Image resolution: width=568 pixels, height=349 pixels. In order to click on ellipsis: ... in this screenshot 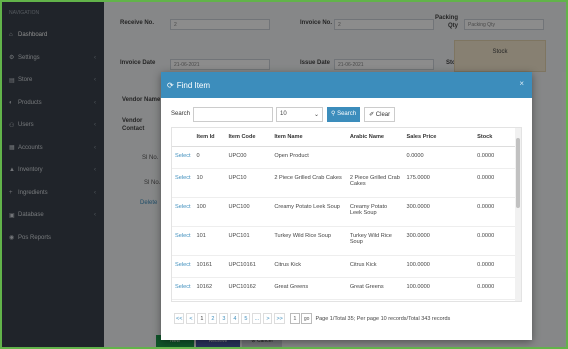, I will do `click(257, 318)`.